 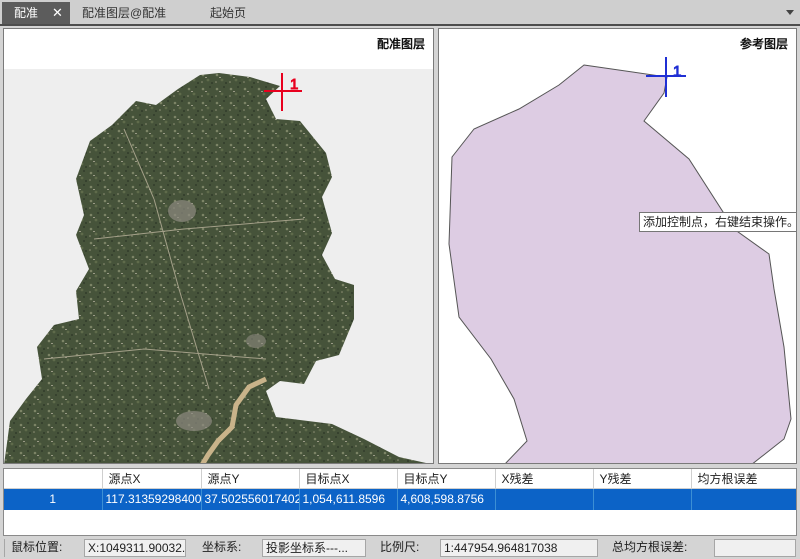 What do you see at coordinates (642, 499) in the screenshot?
I see `cell-y-residual` at bounding box center [642, 499].